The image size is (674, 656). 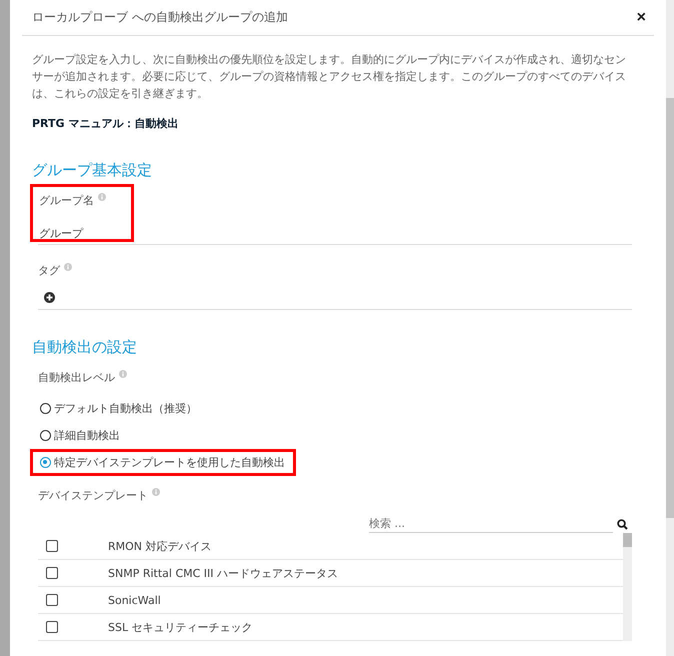 What do you see at coordinates (163, 462) in the screenshot?
I see `radio-option: 特定デバイステンプレートを使用した自動検出` at bounding box center [163, 462].